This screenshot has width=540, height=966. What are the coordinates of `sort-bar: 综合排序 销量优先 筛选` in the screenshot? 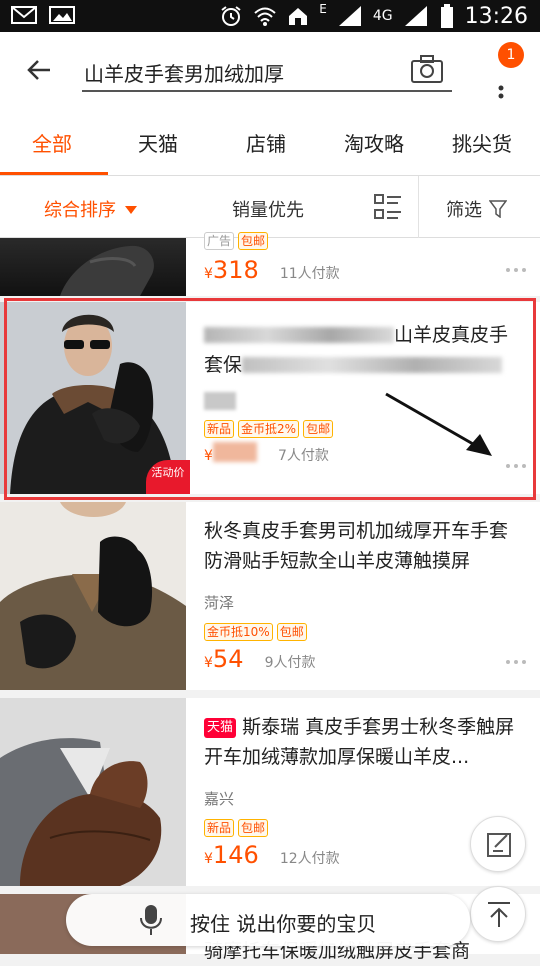 It's located at (270, 207).